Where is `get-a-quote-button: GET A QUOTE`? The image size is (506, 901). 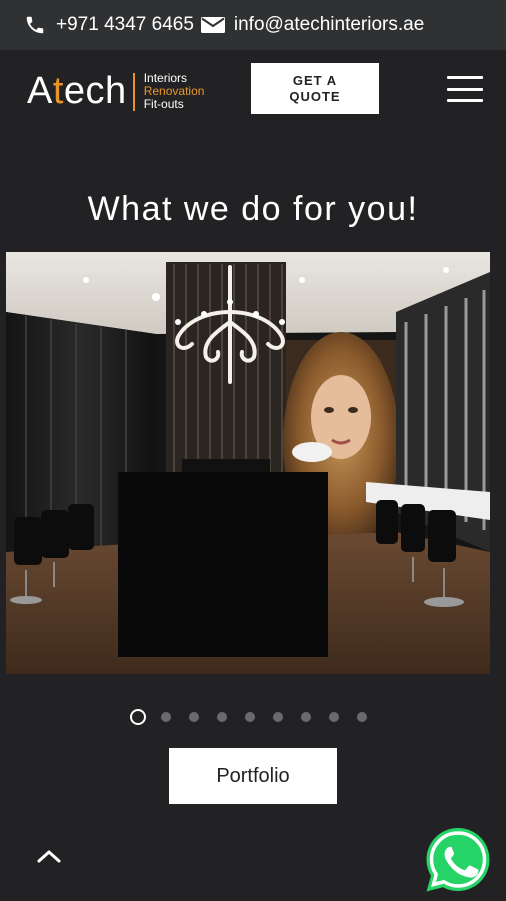 get-a-quote-button: GET A QUOTE is located at coordinates (315, 88).